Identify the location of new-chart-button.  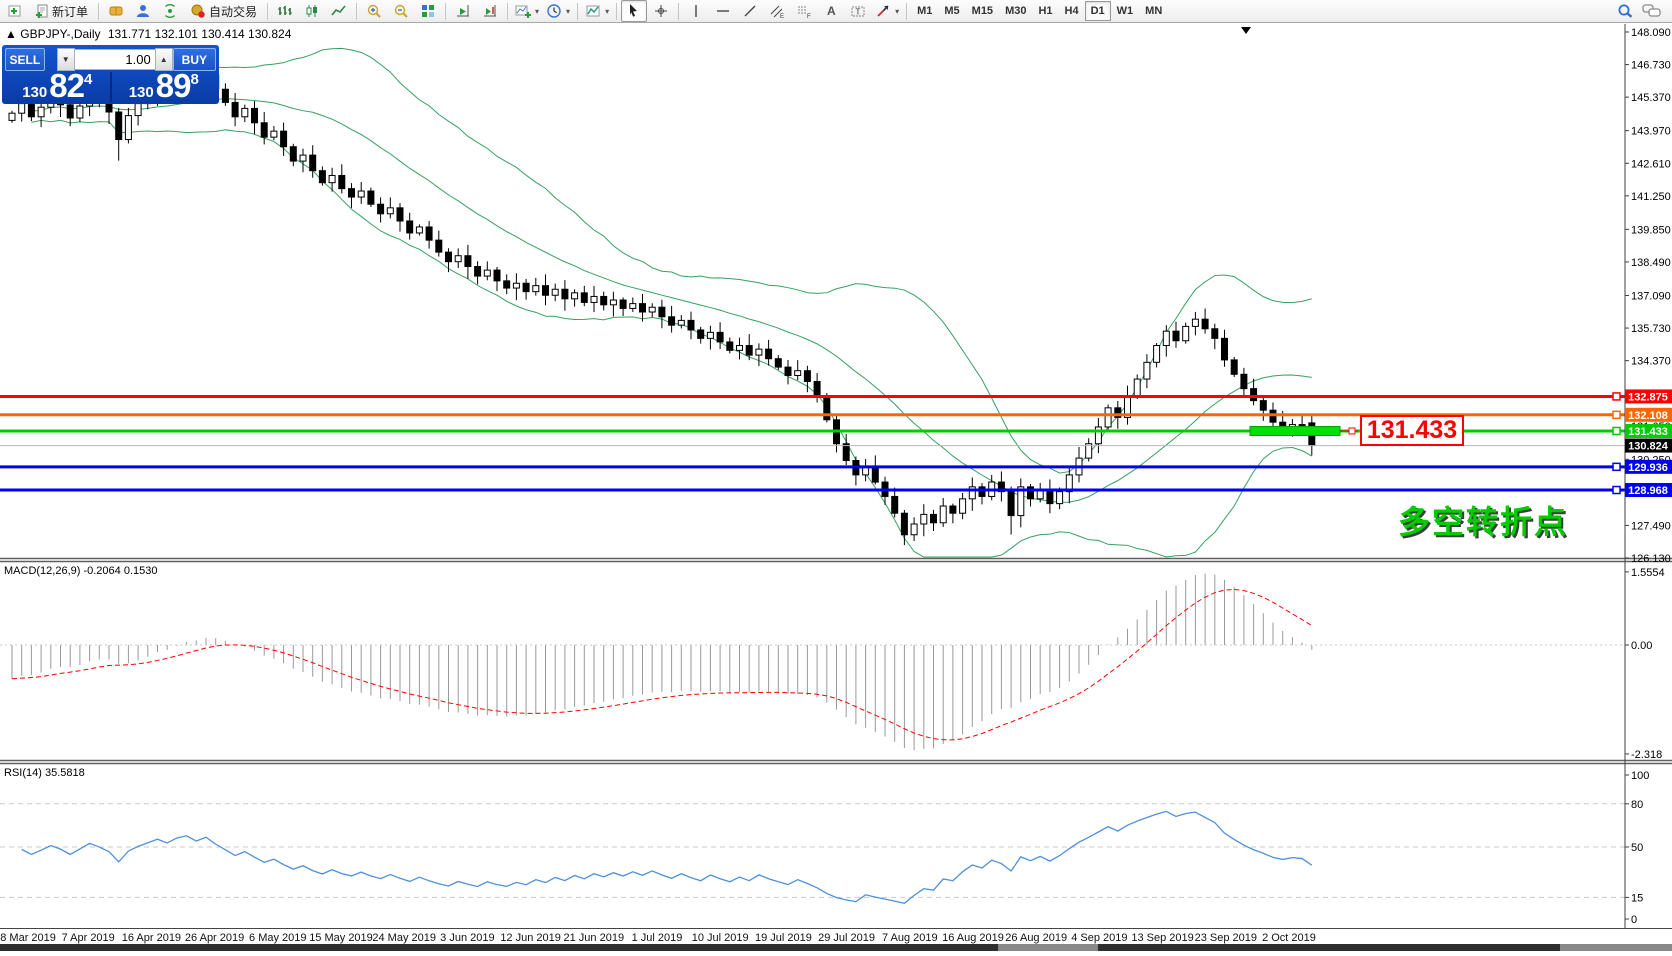
(15, 11).